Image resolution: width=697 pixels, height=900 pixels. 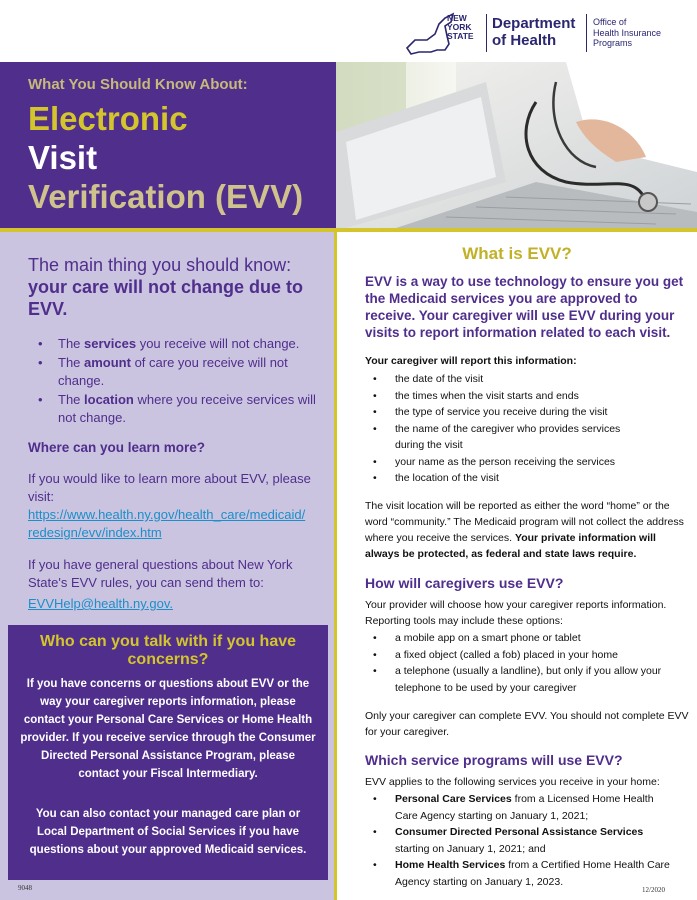 I want to click on learn-more-heading: Where can you learn more?, so click(x=117, y=447).